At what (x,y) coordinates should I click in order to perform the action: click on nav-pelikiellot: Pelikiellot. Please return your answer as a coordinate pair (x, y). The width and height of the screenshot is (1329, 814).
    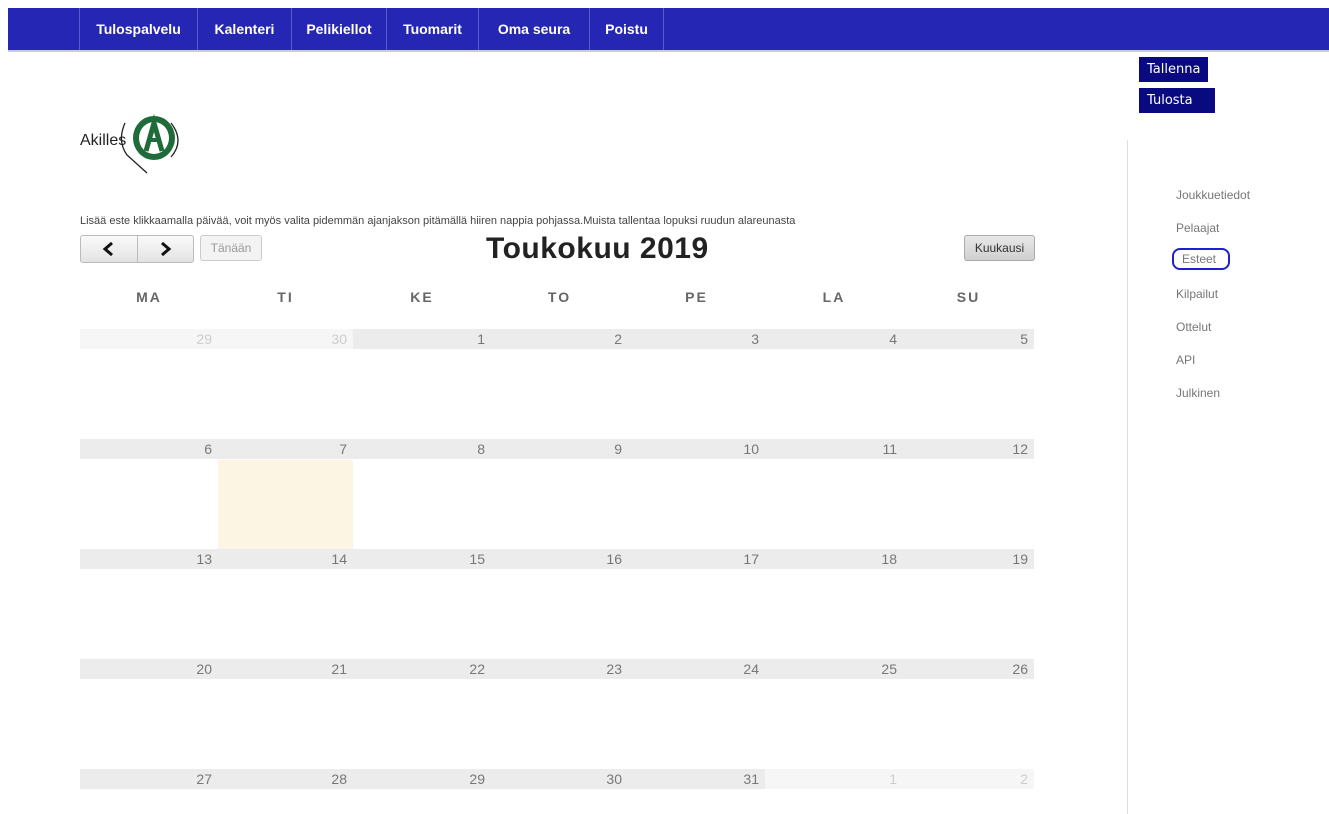
    Looking at the image, I should click on (338, 29).